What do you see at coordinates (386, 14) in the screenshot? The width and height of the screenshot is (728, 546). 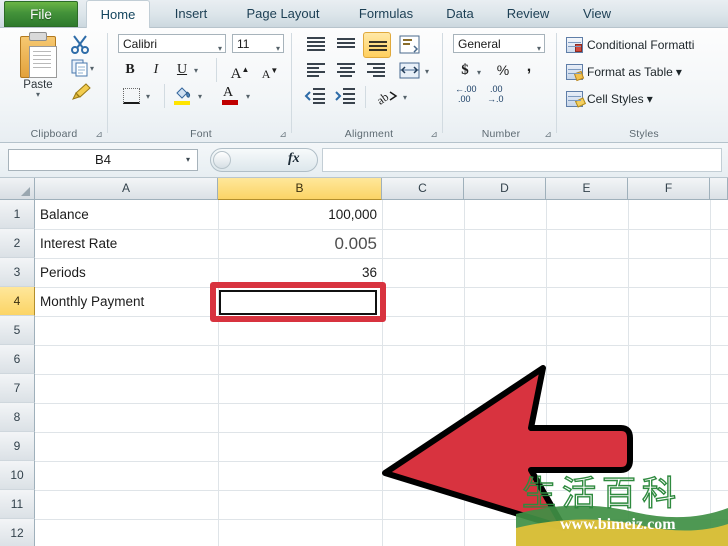 I see `tab-formulas: Formulas` at bounding box center [386, 14].